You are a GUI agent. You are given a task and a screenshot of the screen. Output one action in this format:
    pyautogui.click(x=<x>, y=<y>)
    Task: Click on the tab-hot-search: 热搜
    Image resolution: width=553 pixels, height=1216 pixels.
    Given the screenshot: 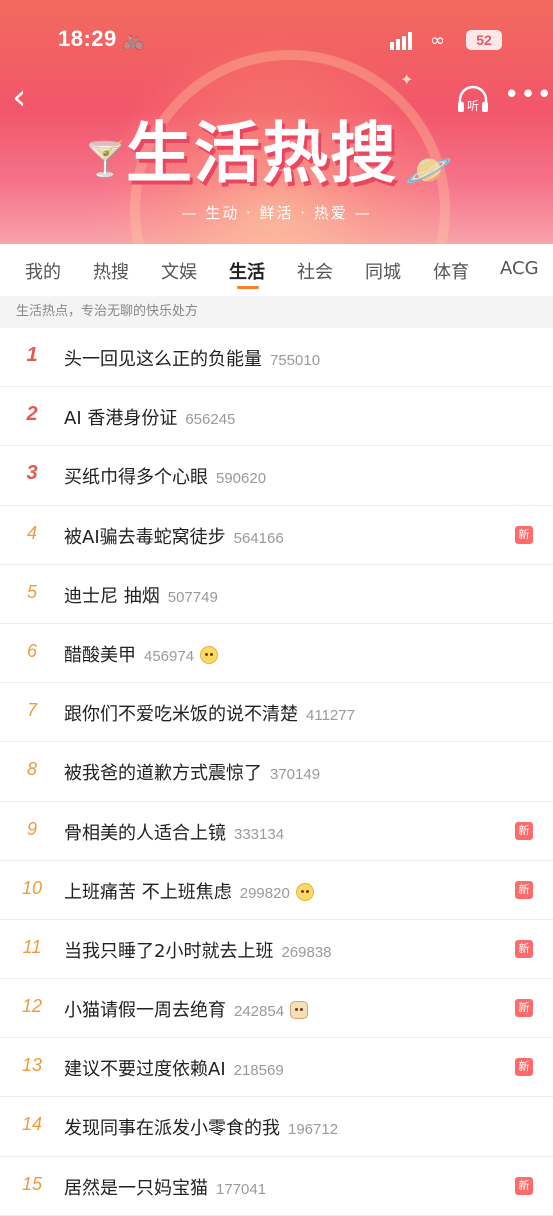 What is the action you would take?
    pyautogui.click(x=111, y=271)
    